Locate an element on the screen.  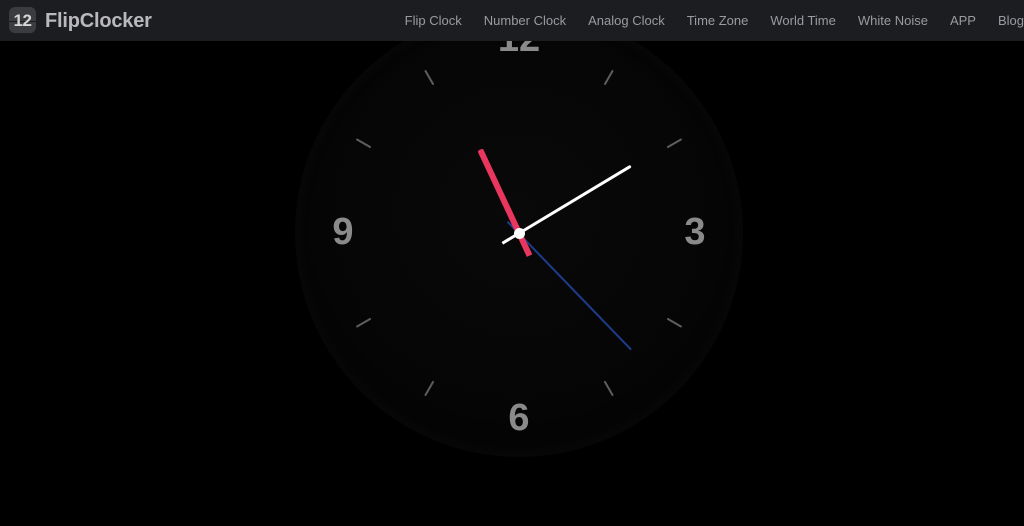
clock-numeral-12: 12 is located at coordinates (519, 49).